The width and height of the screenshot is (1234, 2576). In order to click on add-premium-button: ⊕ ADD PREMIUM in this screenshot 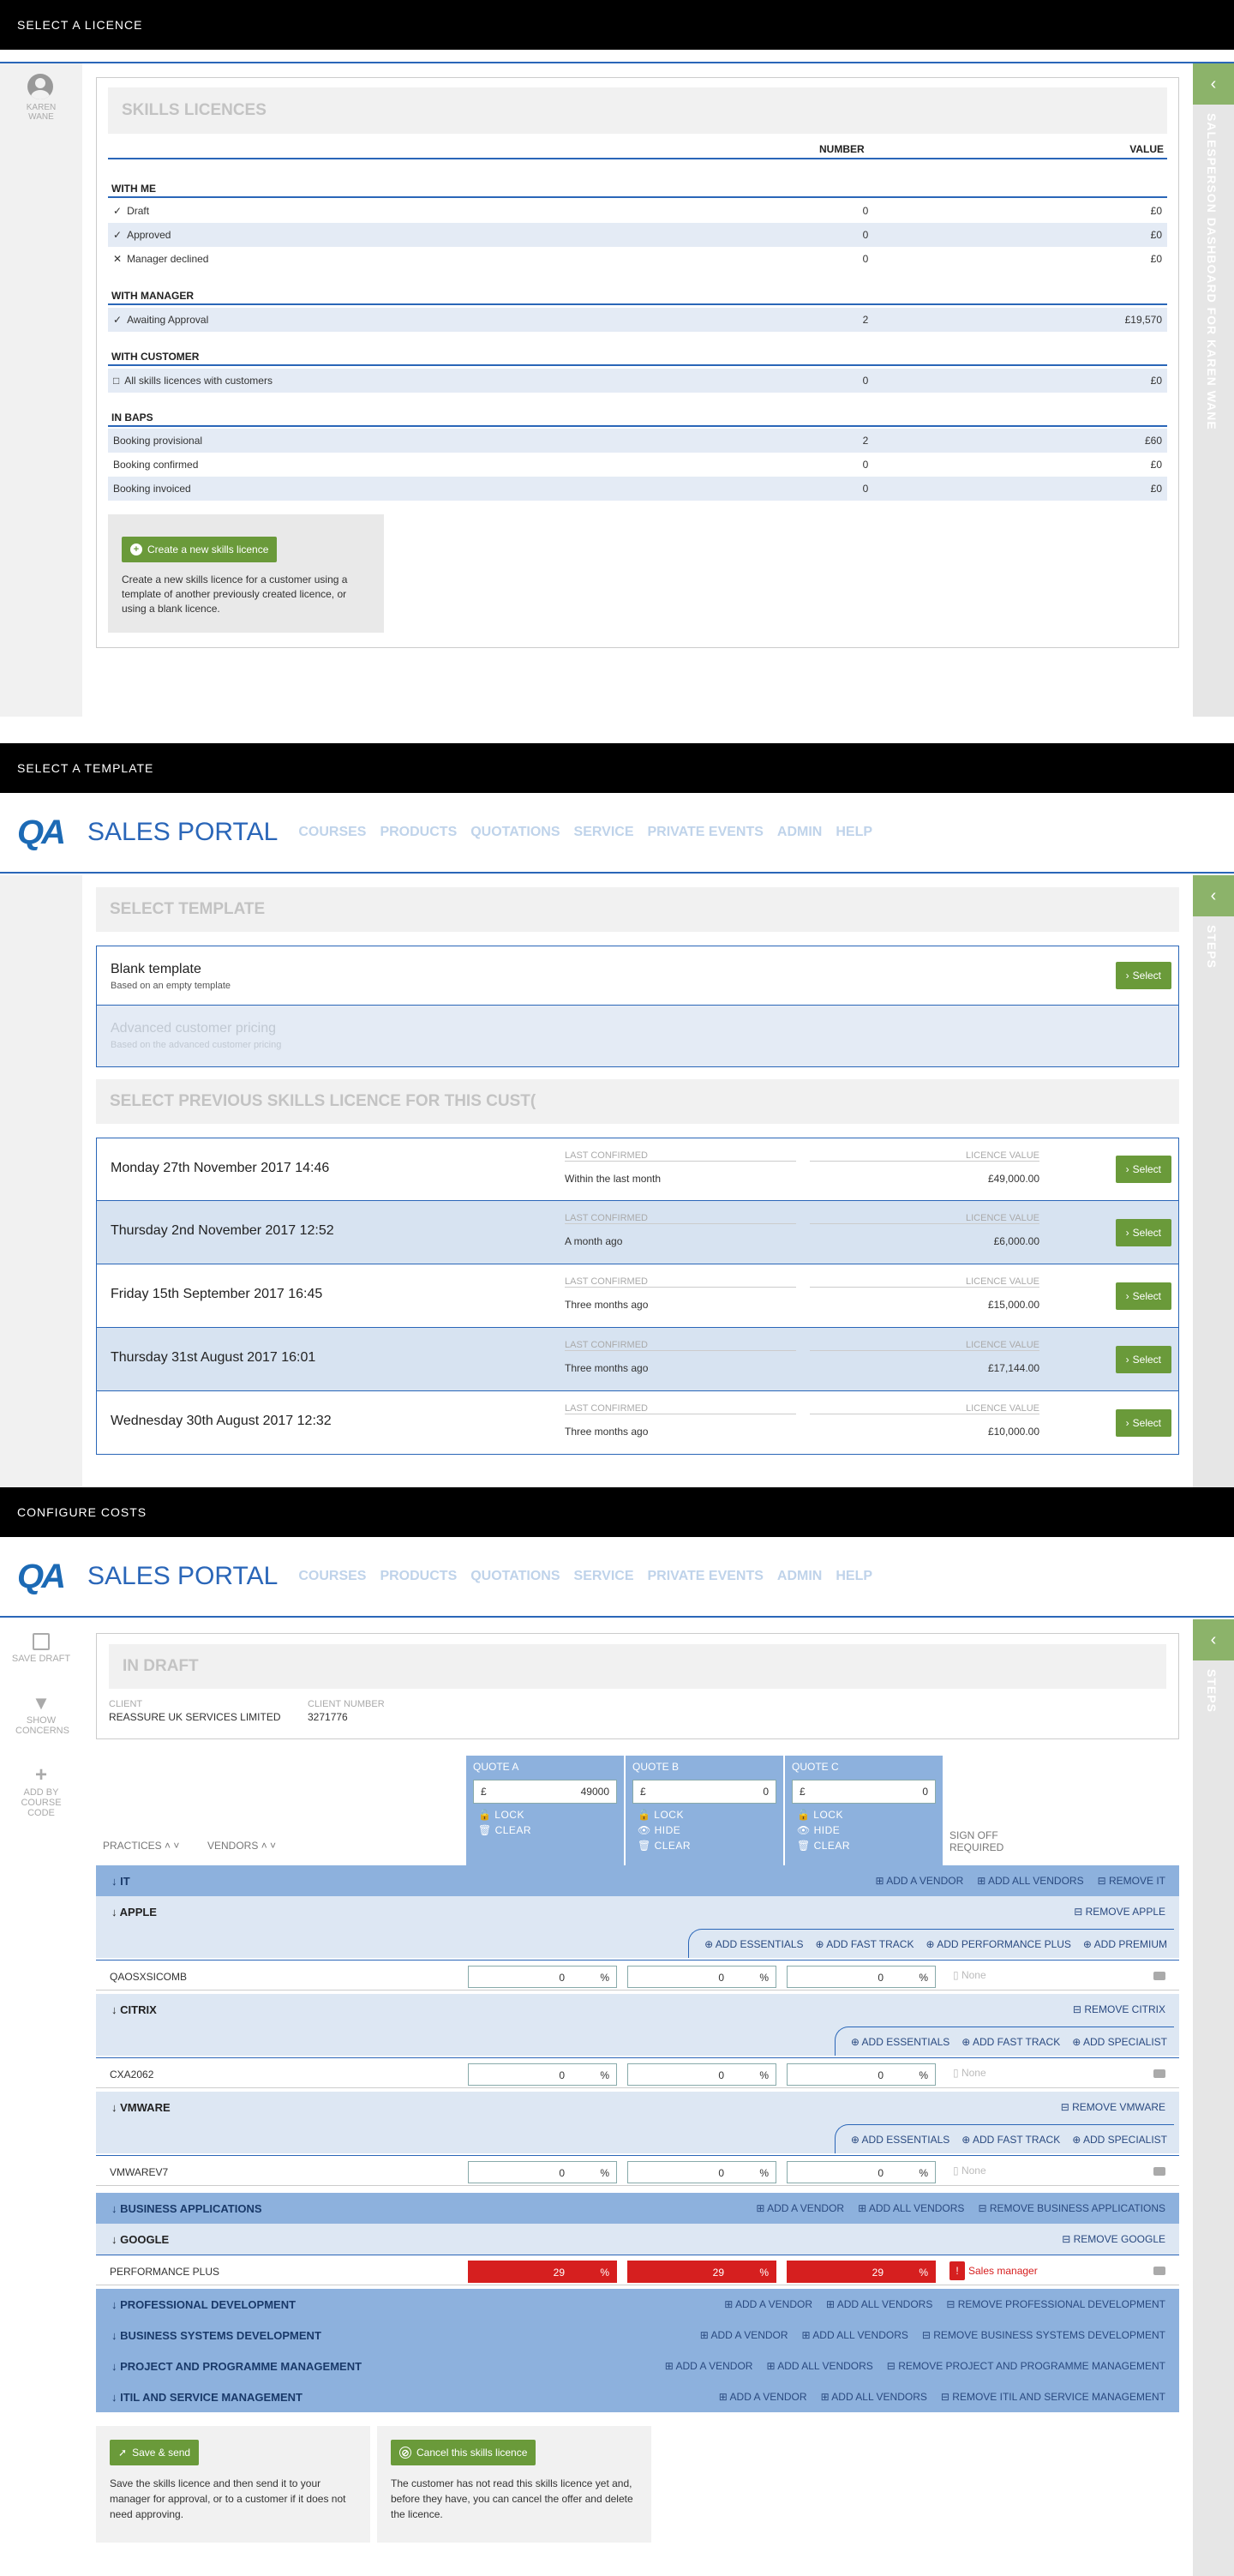, I will do `click(1125, 1944)`.